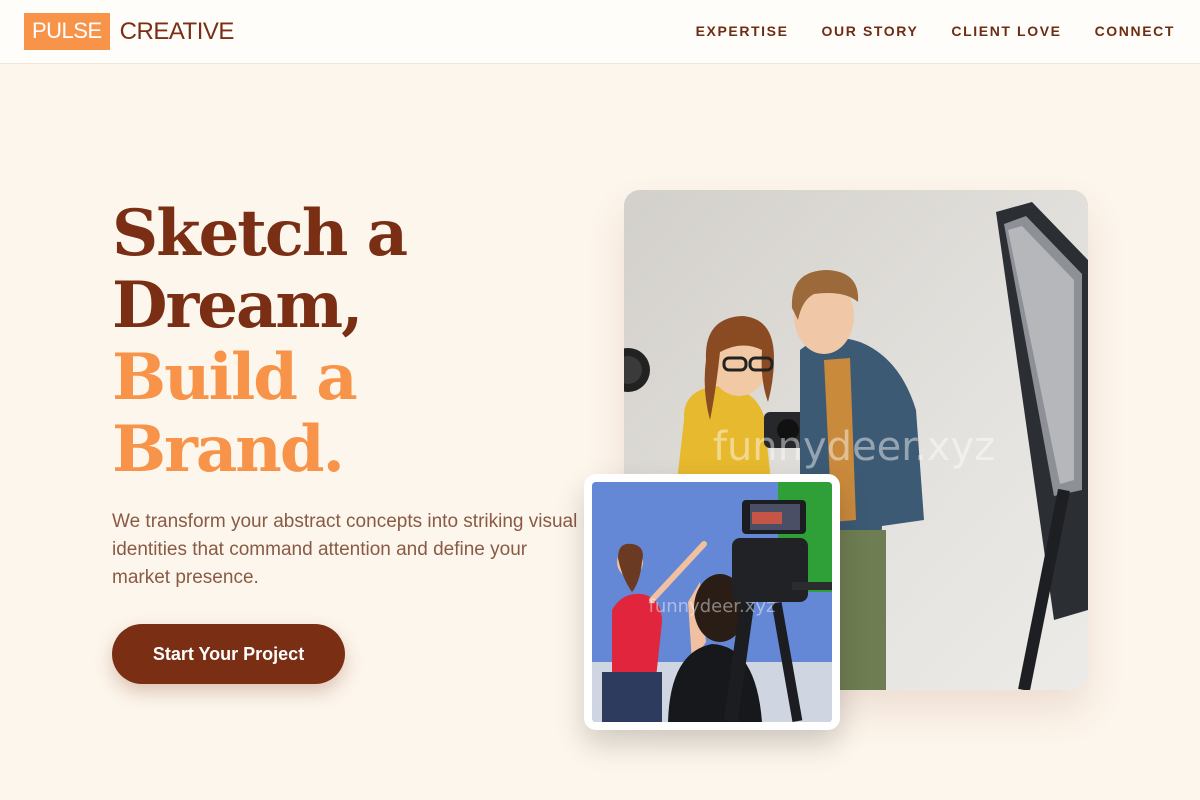 This screenshot has height=800, width=1200. Describe the element at coordinates (870, 31) in the screenshot. I see `nav-our-story: OUR STORY` at that location.